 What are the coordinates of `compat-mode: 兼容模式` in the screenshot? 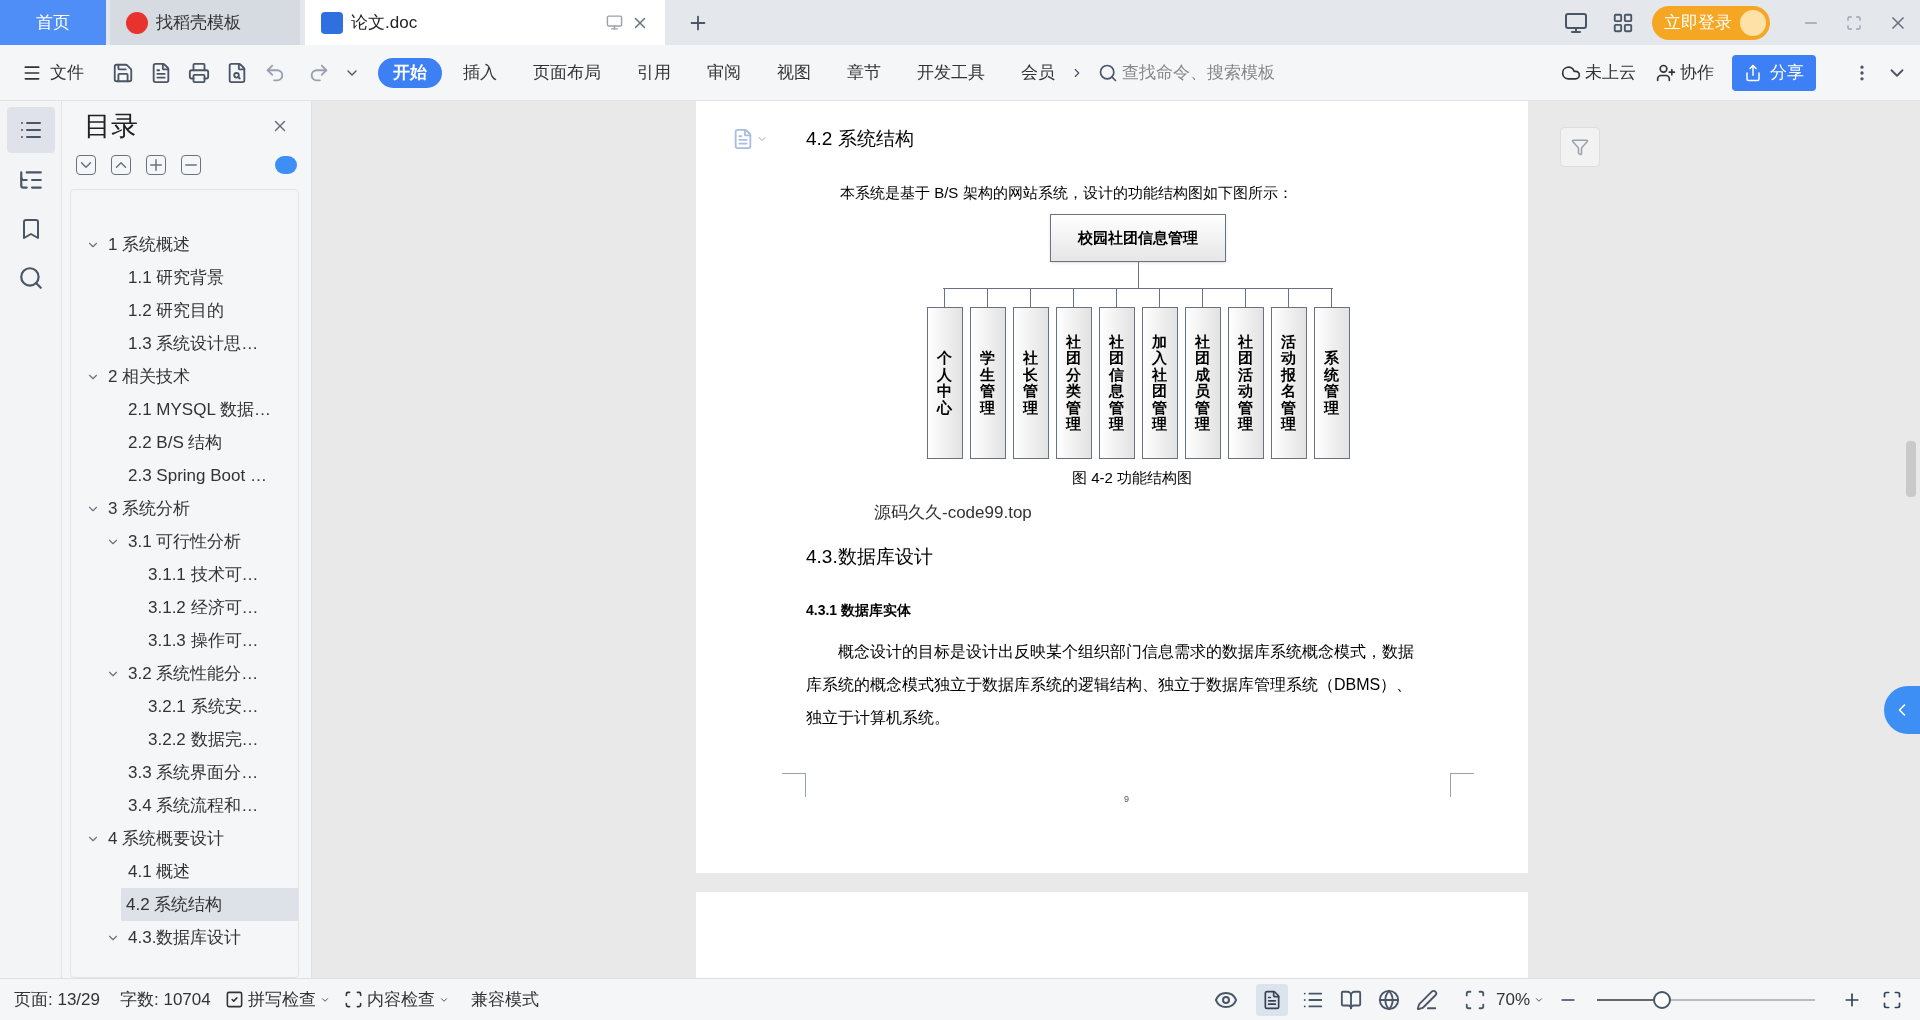 It's located at (504, 999).